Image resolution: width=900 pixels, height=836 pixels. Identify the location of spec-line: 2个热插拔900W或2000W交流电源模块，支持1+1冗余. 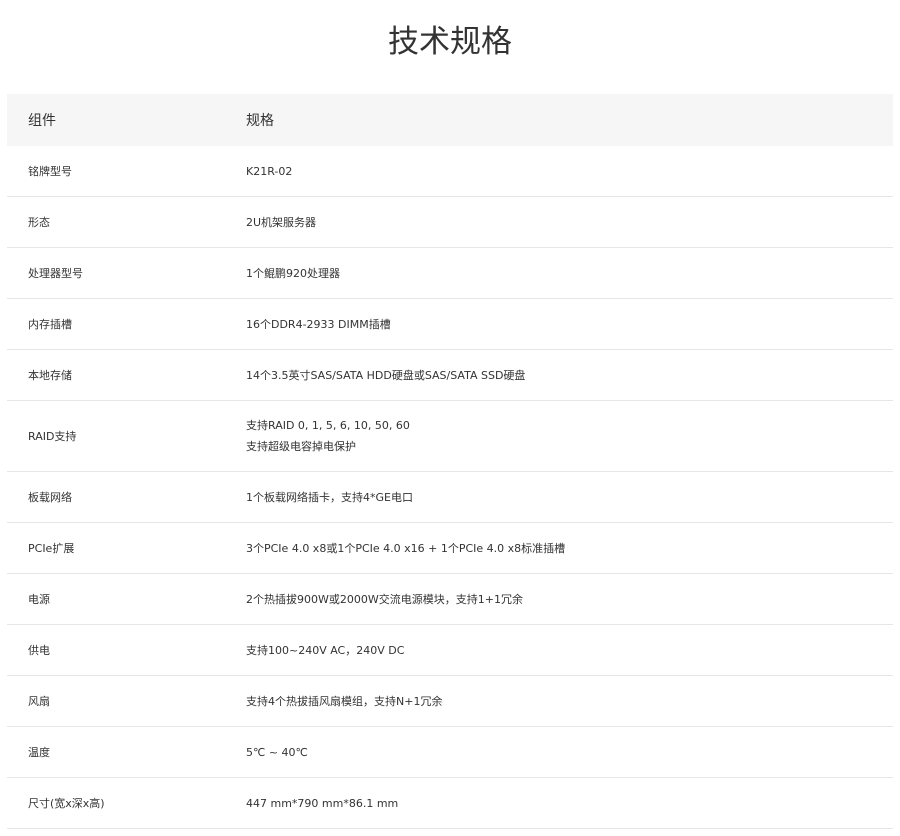
(384, 599).